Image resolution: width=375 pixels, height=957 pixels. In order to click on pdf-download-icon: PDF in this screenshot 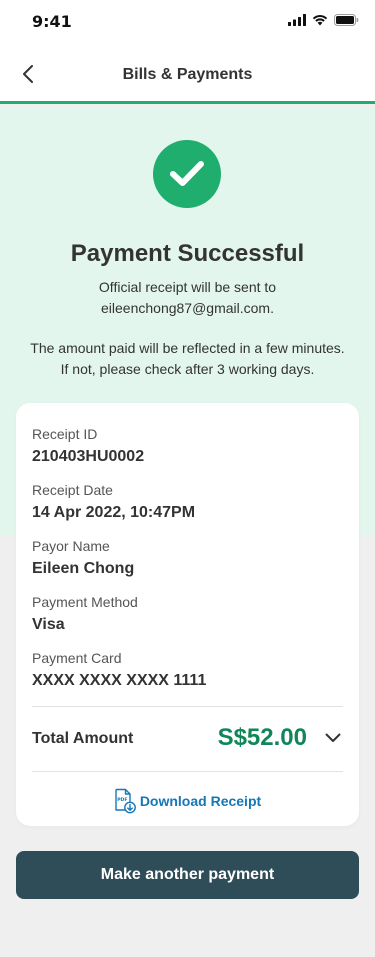, I will do `click(125, 801)`.